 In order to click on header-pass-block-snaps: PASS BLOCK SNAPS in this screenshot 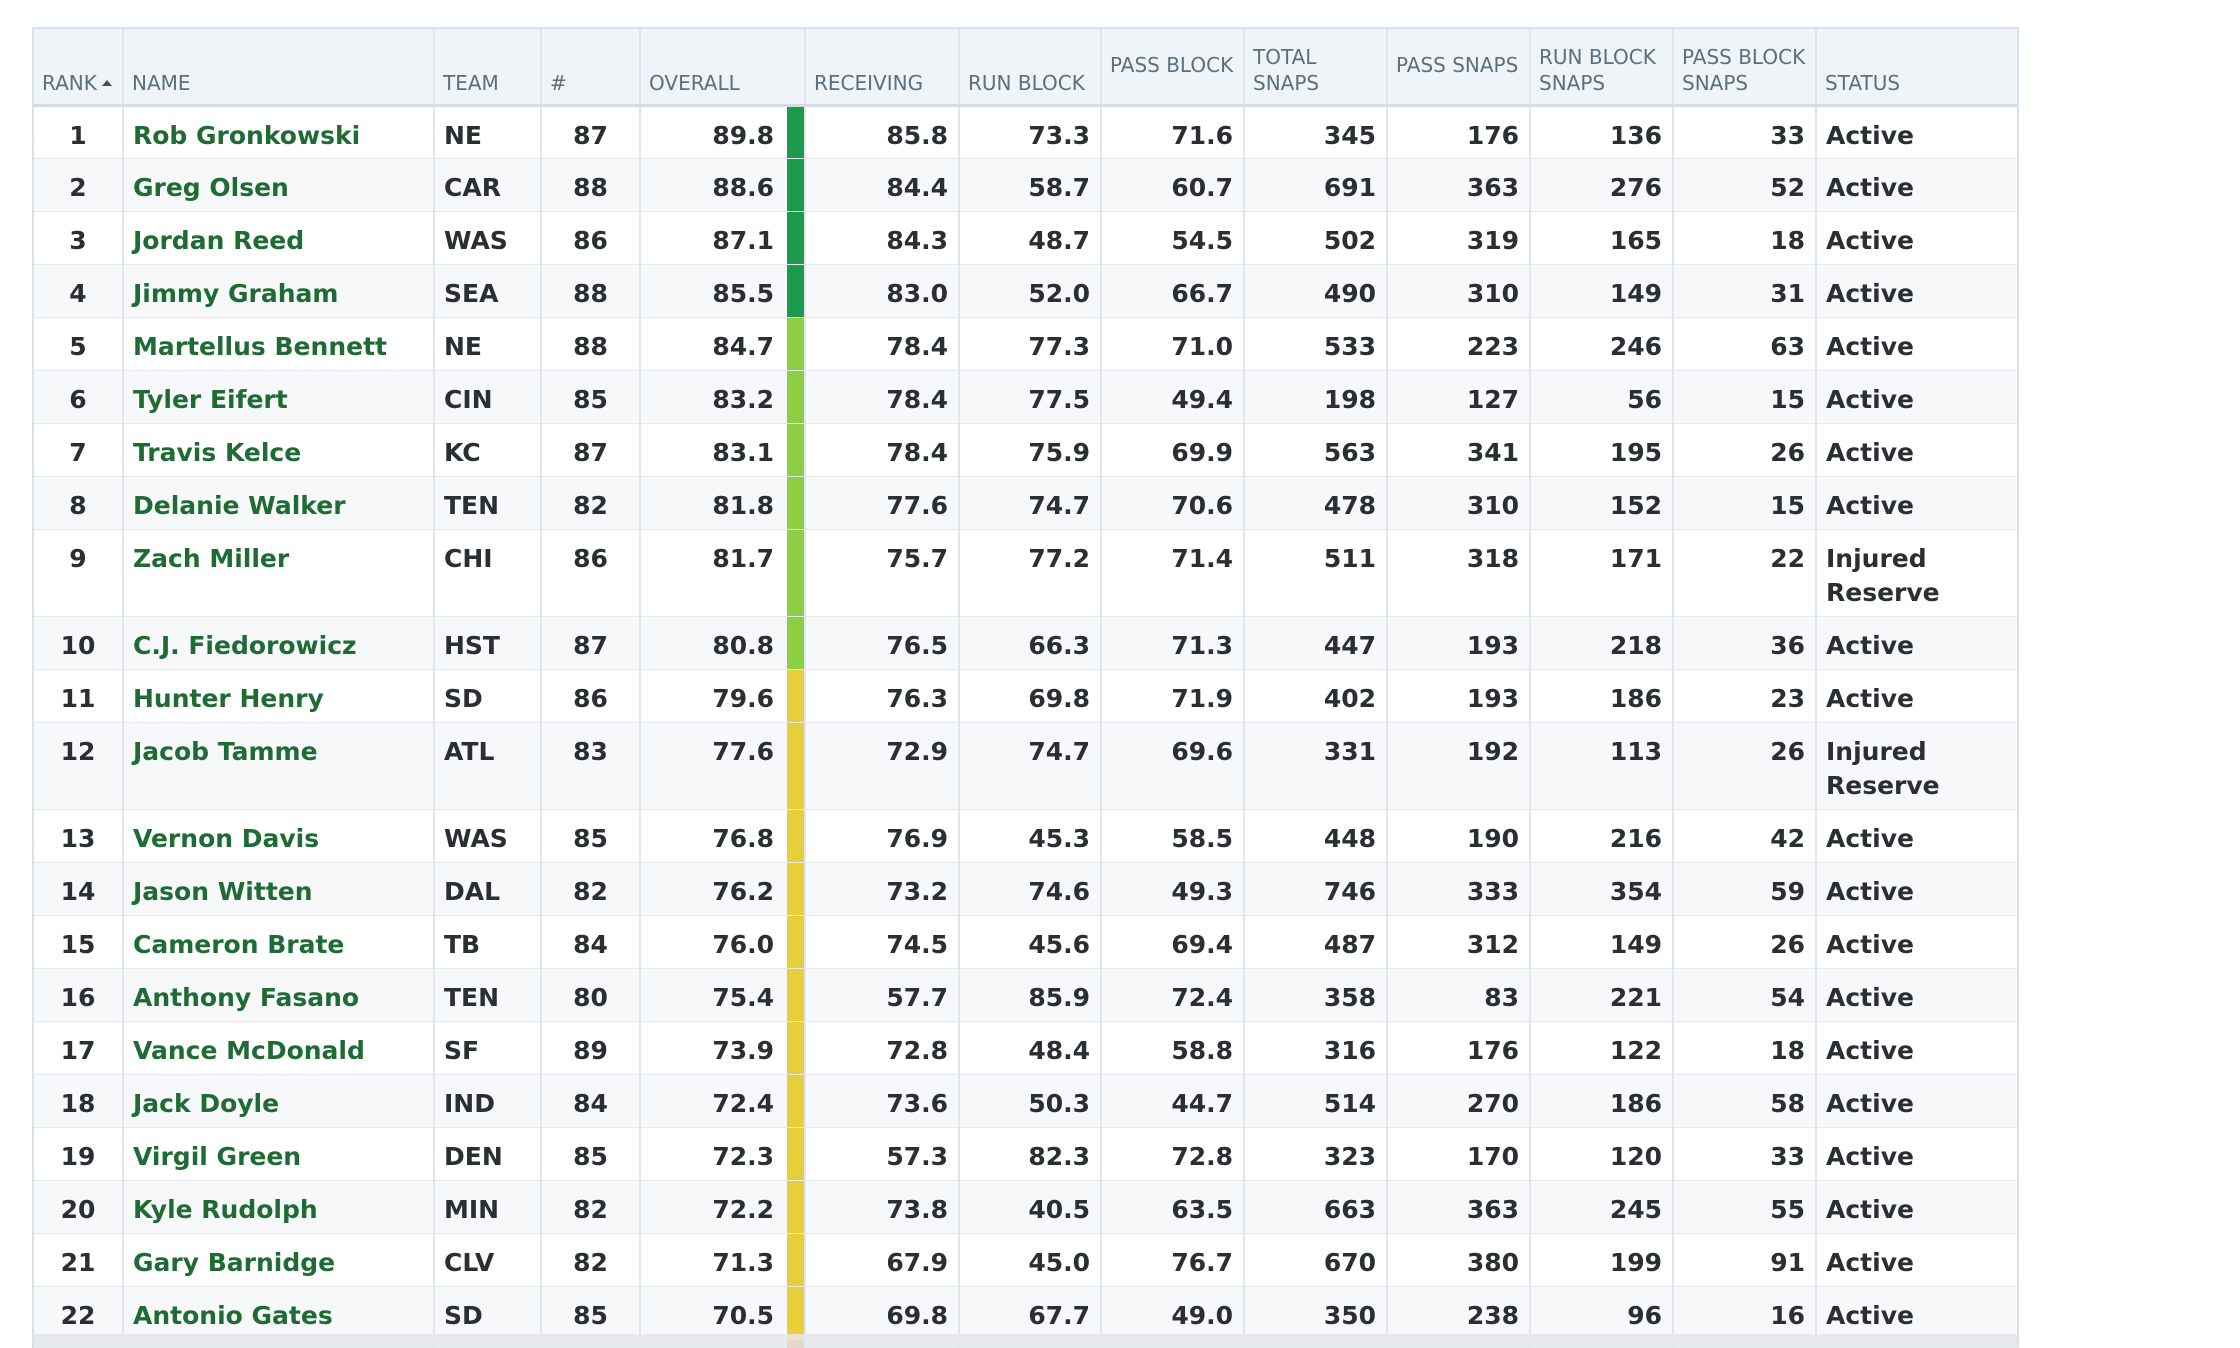, I will do `click(1745, 68)`.